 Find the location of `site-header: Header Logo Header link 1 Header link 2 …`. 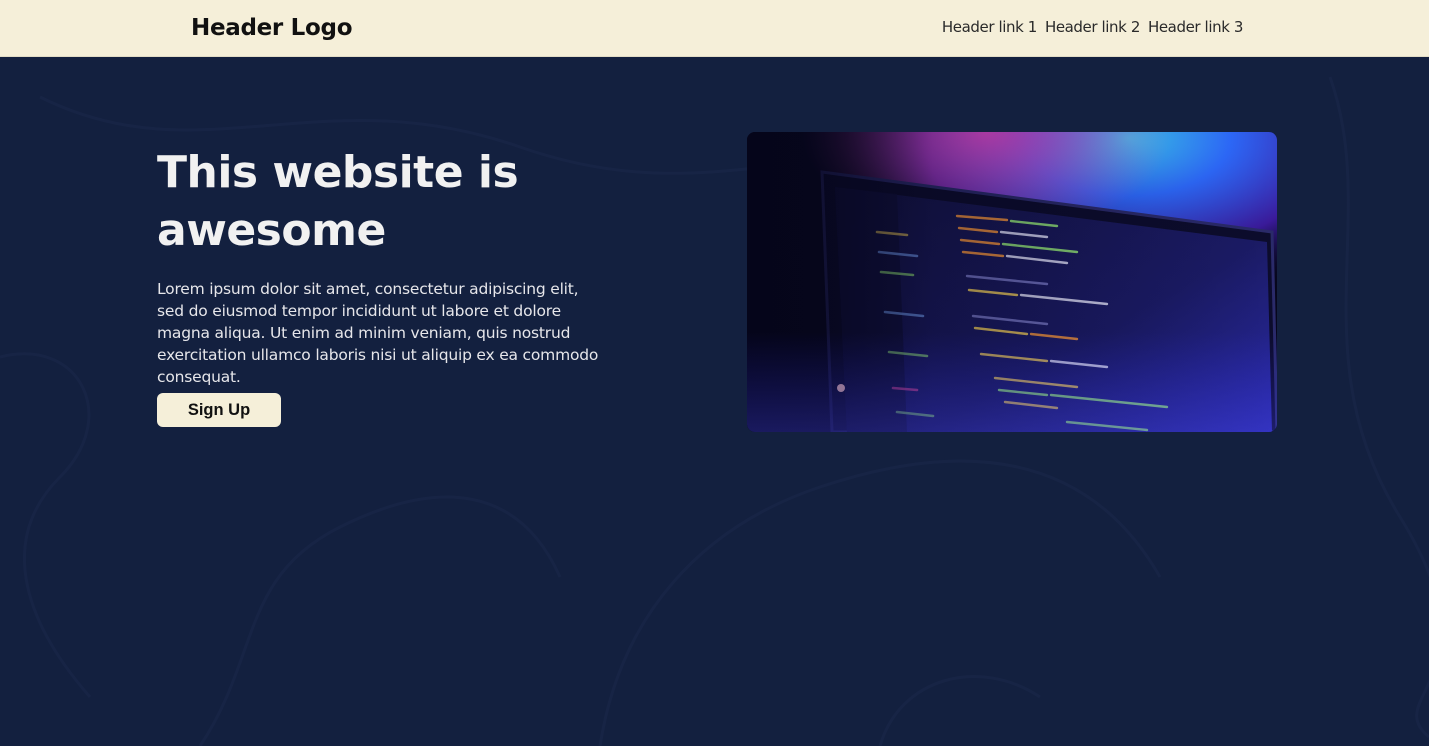

site-header: Header Logo Header link 1 Header link 2 … is located at coordinates (714, 28).